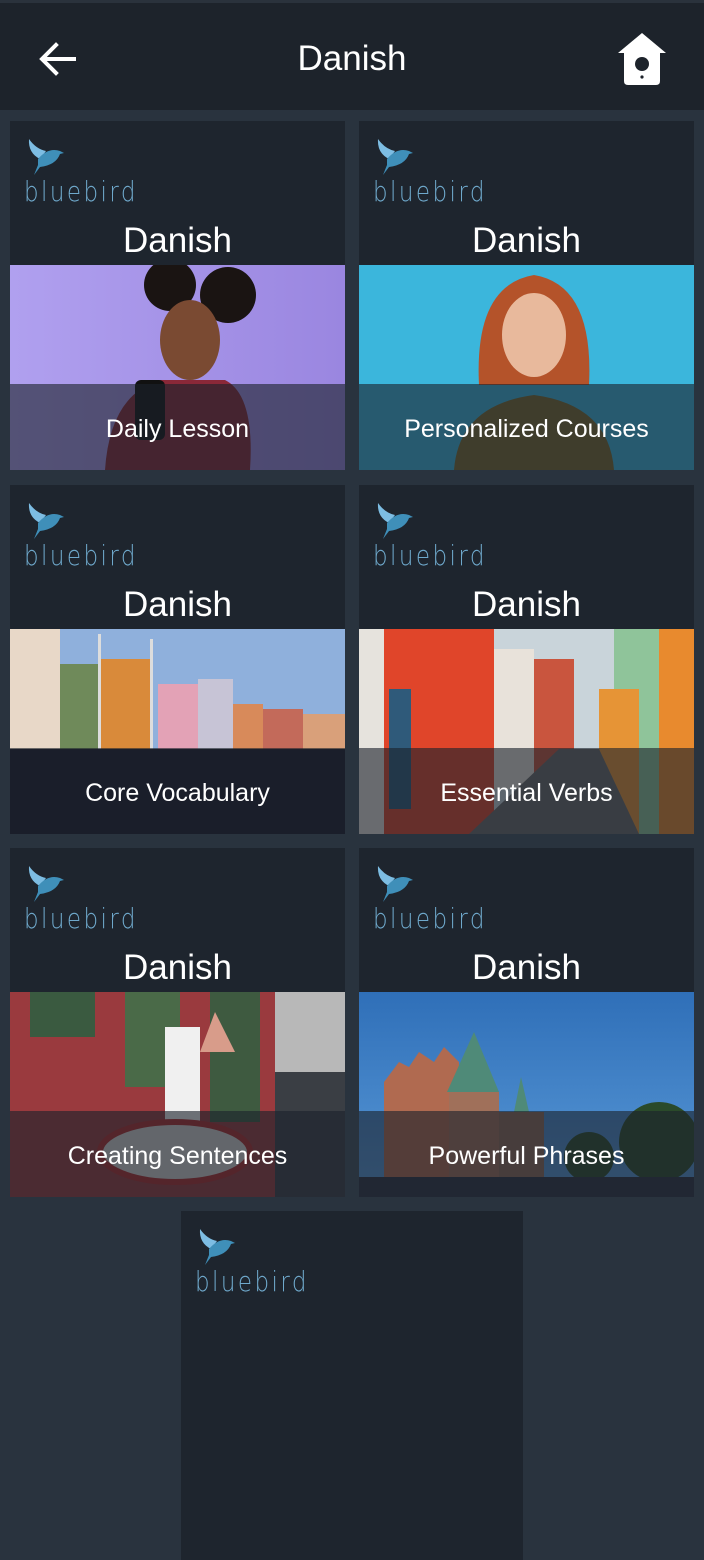 The height and width of the screenshot is (1560, 704). What do you see at coordinates (352, 58) in the screenshot?
I see `page-title: Danish` at bounding box center [352, 58].